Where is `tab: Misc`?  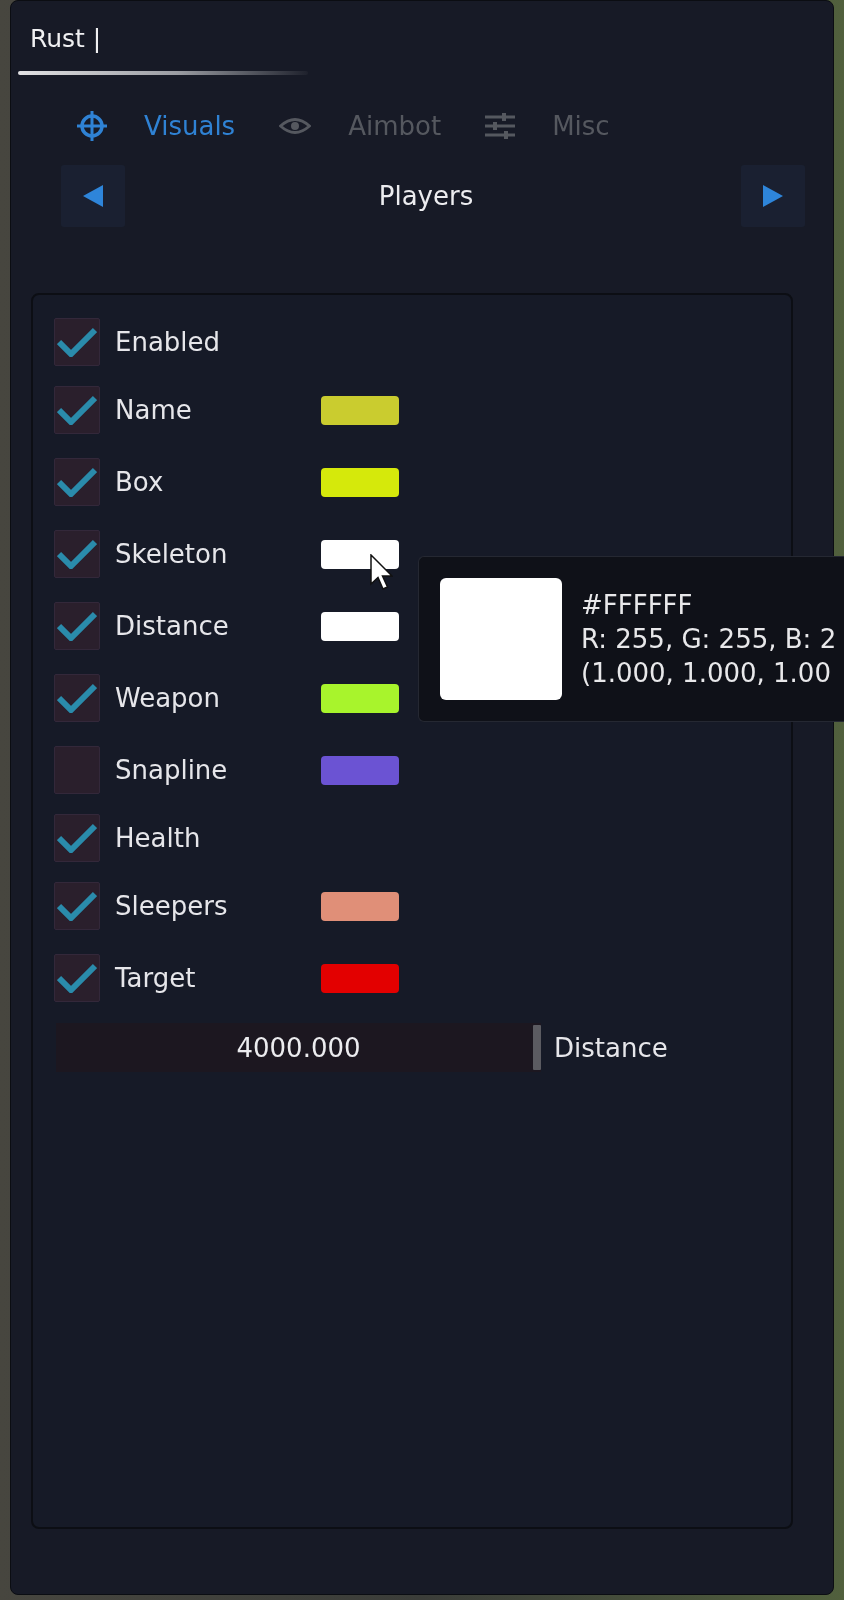 tab: Misc is located at coordinates (547, 126).